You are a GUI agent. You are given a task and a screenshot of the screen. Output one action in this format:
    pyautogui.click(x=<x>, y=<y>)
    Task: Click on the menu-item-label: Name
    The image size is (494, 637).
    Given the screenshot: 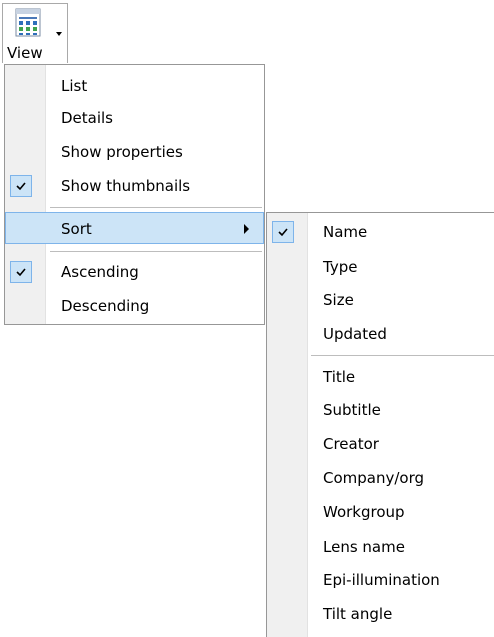 What is the action you would take?
    pyautogui.click(x=345, y=232)
    